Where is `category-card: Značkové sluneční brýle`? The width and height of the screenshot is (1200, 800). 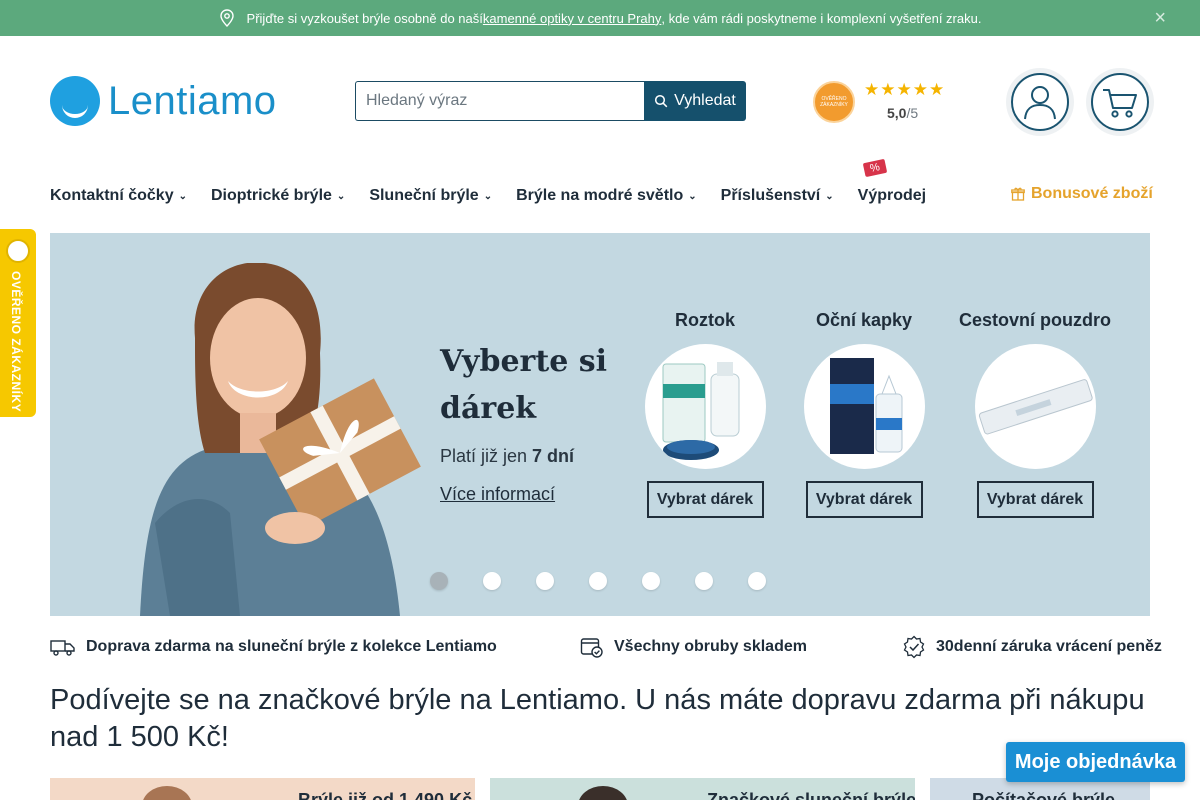 category-card: Značkové sluneční brýle is located at coordinates (702, 789).